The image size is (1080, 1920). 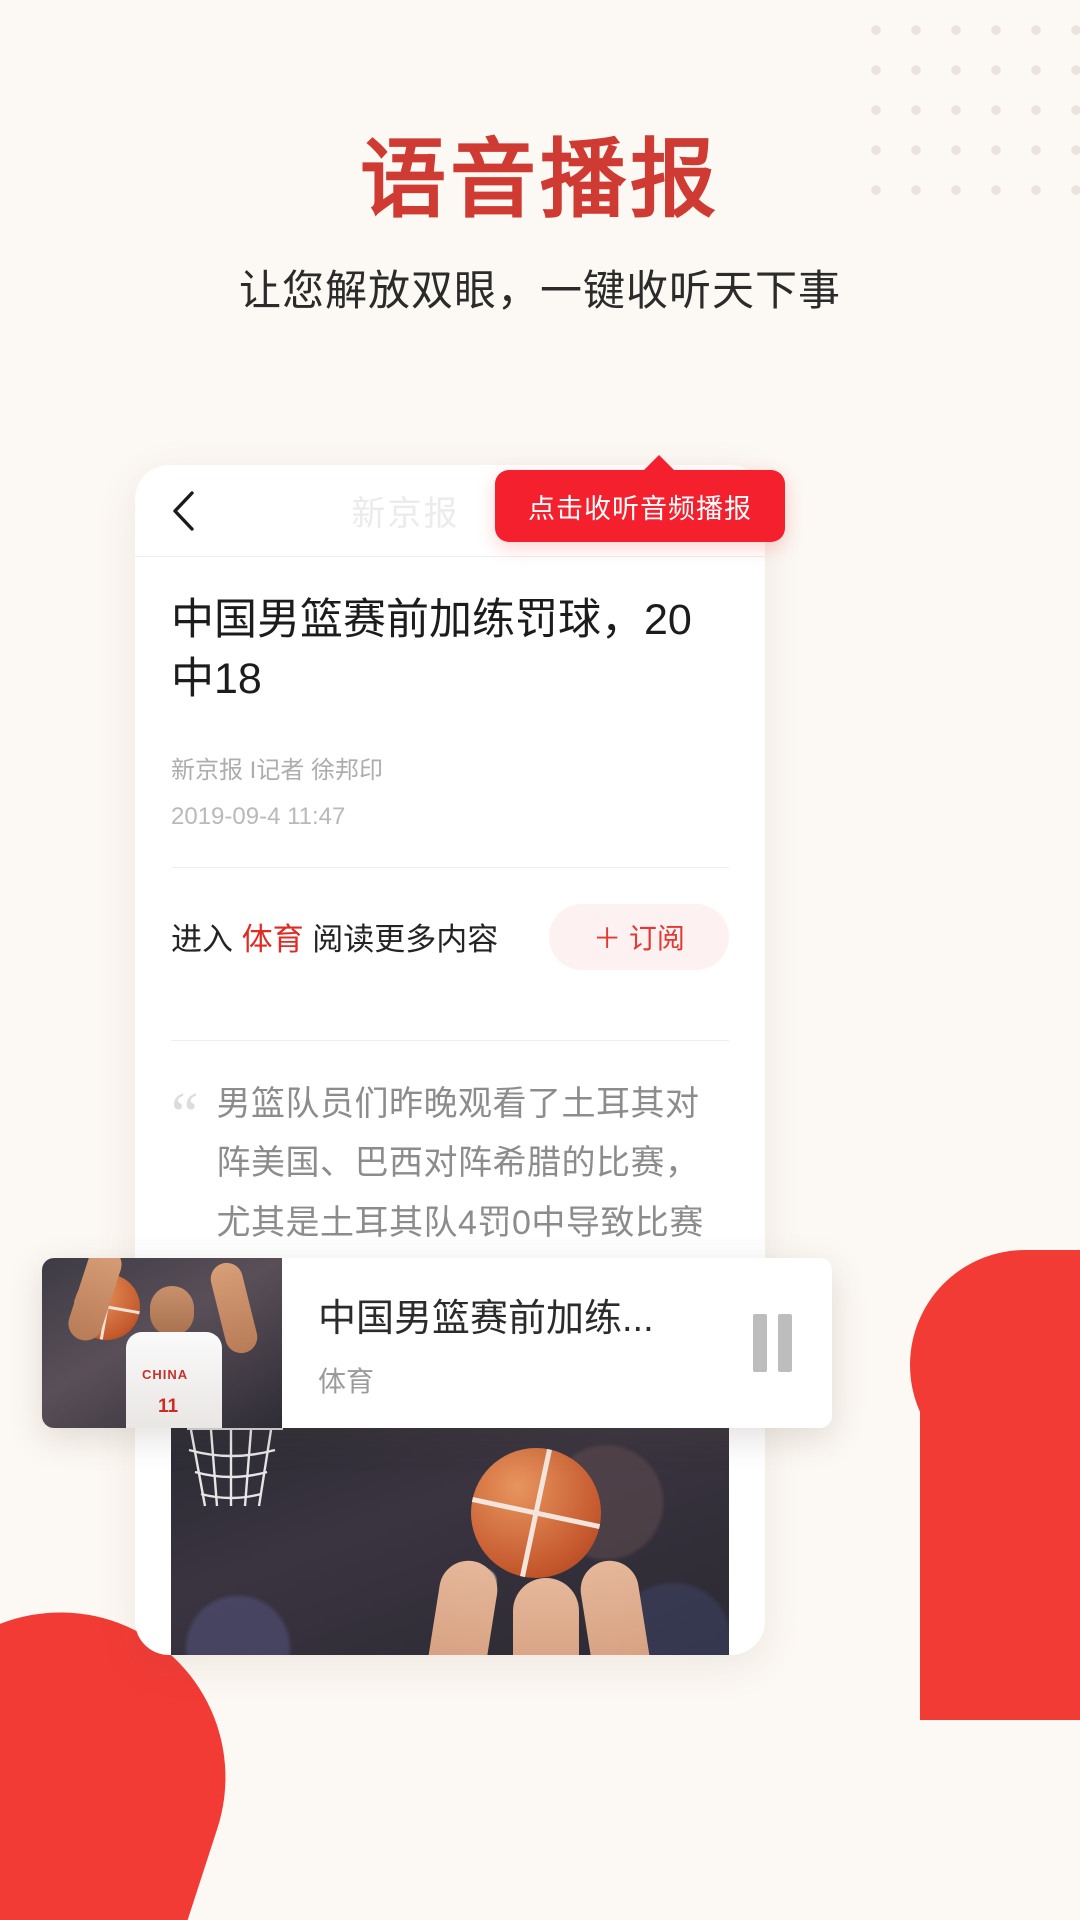 What do you see at coordinates (277, 770) in the screenshot?
I see `article-byline: 新京报 I记者 徐邦印` at bounding box center [277, 770].